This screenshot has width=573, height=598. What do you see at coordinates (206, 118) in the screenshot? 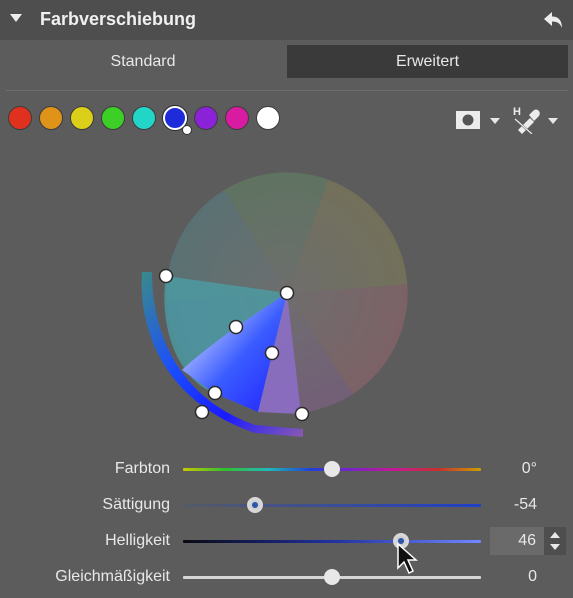
I see `swatch-purple` at bounding box center [206, 118].